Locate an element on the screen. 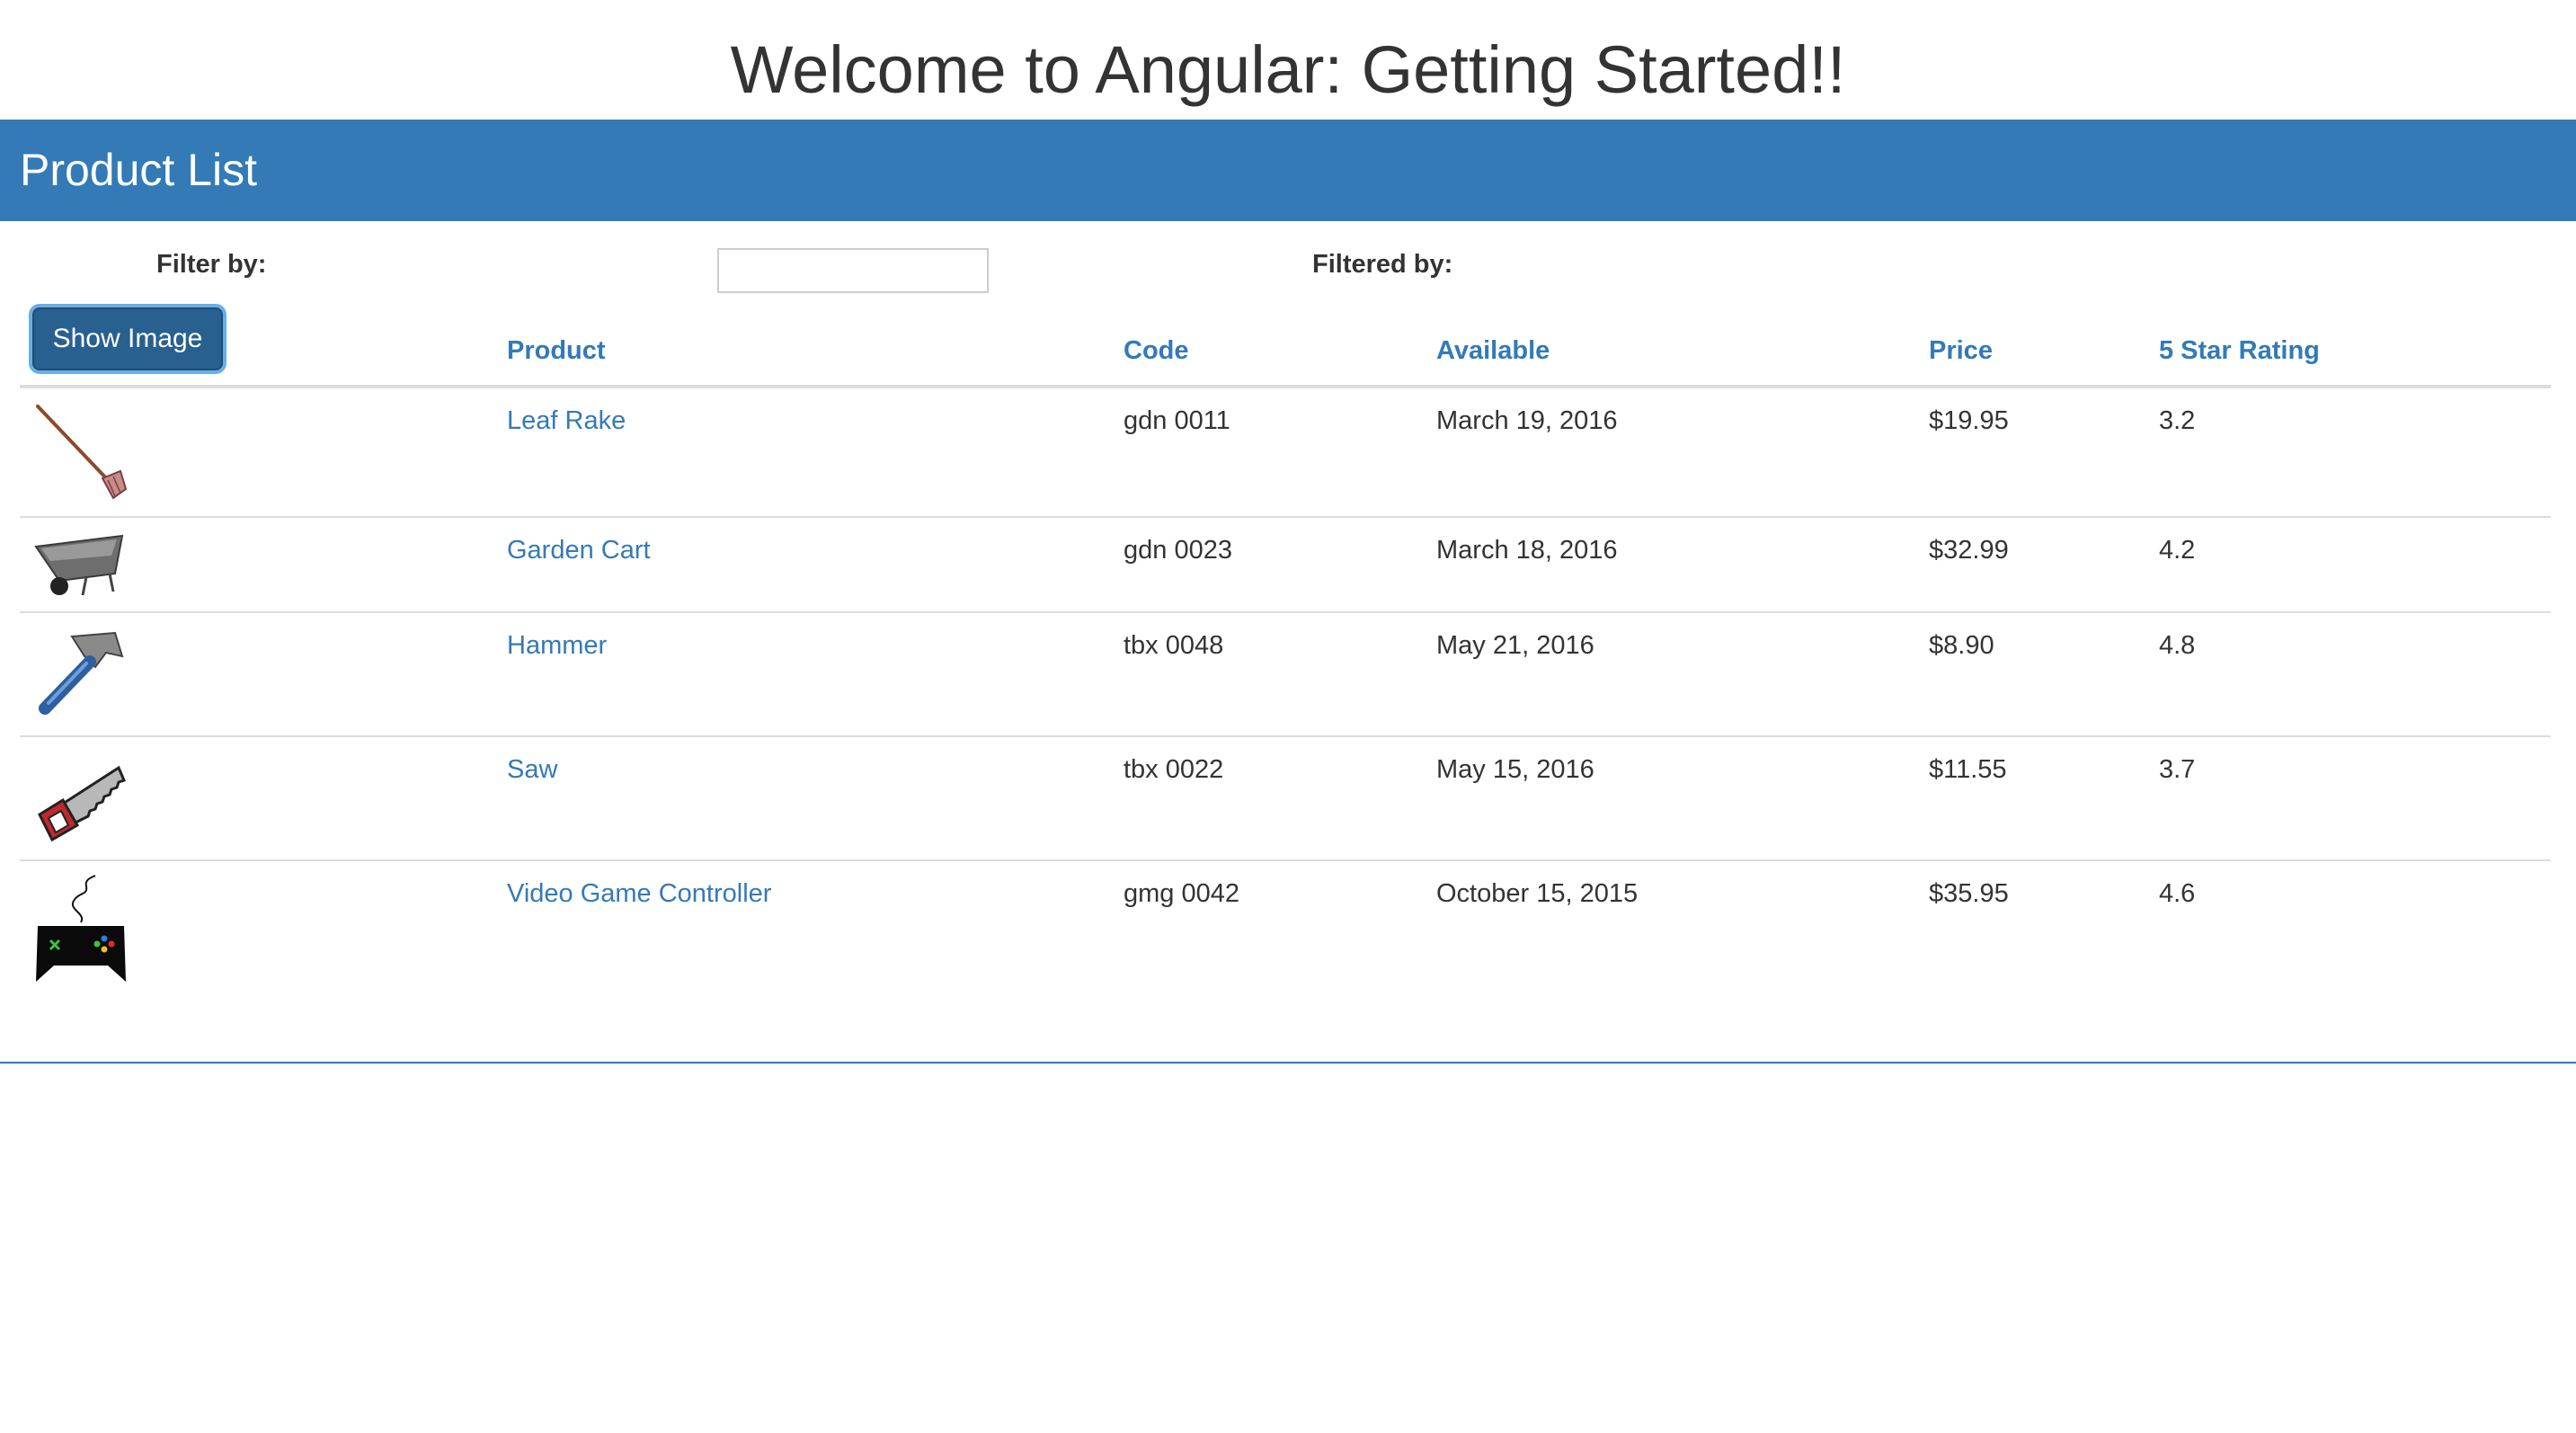  product-price: $11.55 is located at coordinates (1968, 769).